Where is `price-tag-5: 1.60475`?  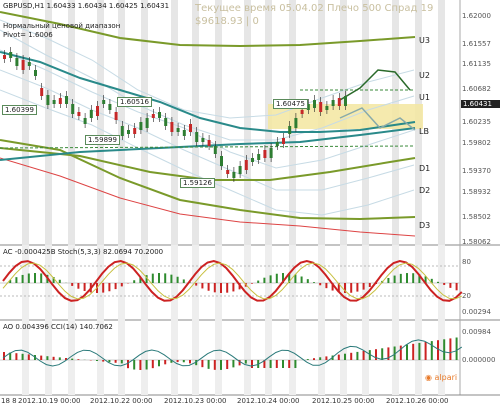 price-tag-5: 1.60475 is located at coordinates (290, 104).